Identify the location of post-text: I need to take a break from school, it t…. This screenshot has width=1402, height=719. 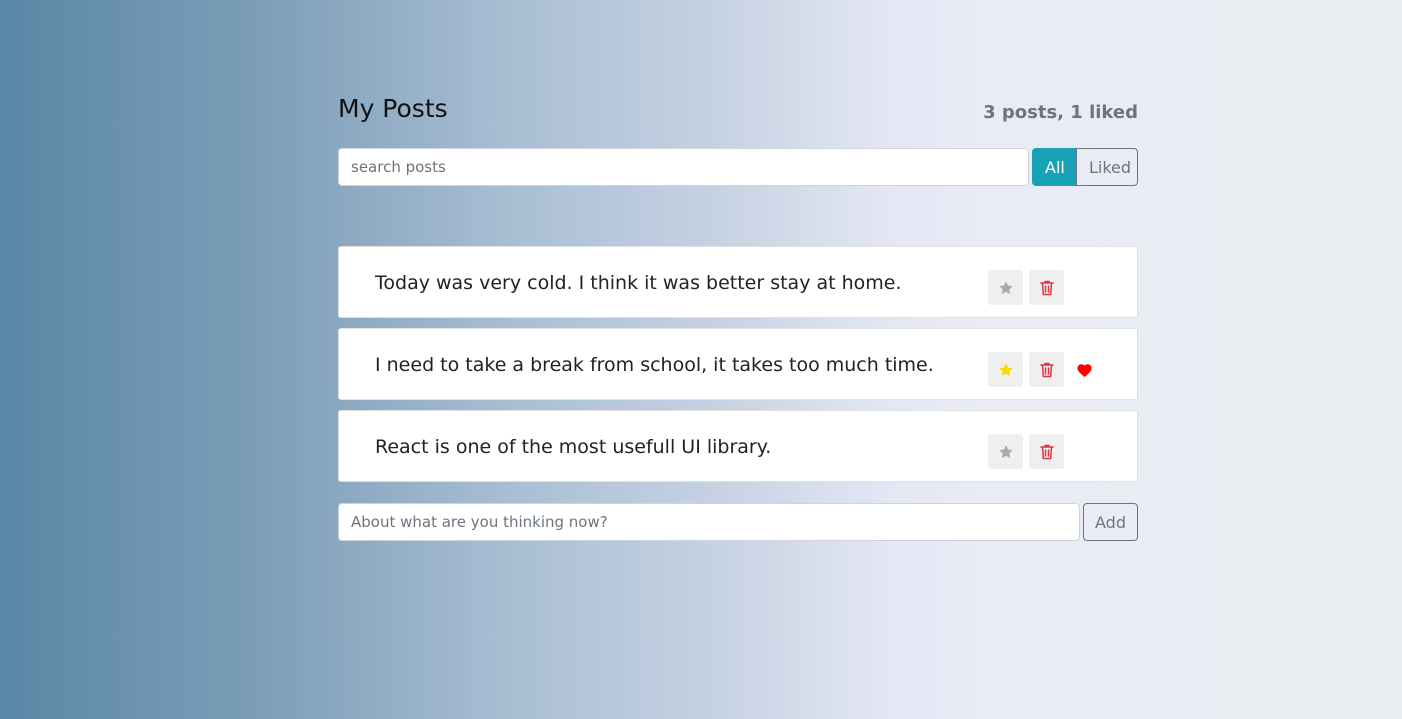
(654, 365).